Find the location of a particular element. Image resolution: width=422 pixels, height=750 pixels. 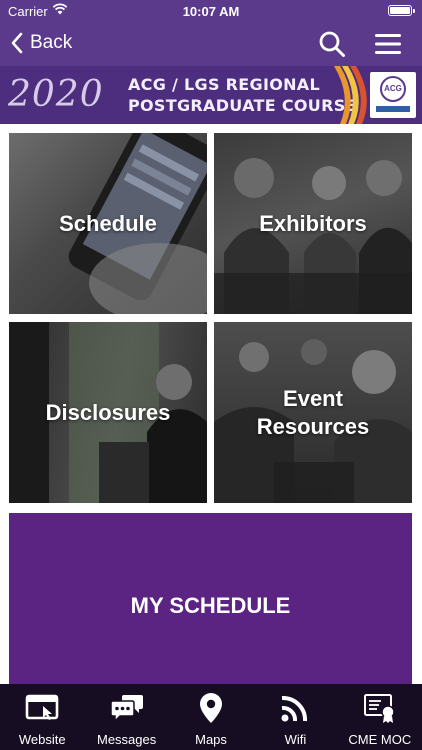

map-pin-icon is located at coordinates (211, 708).